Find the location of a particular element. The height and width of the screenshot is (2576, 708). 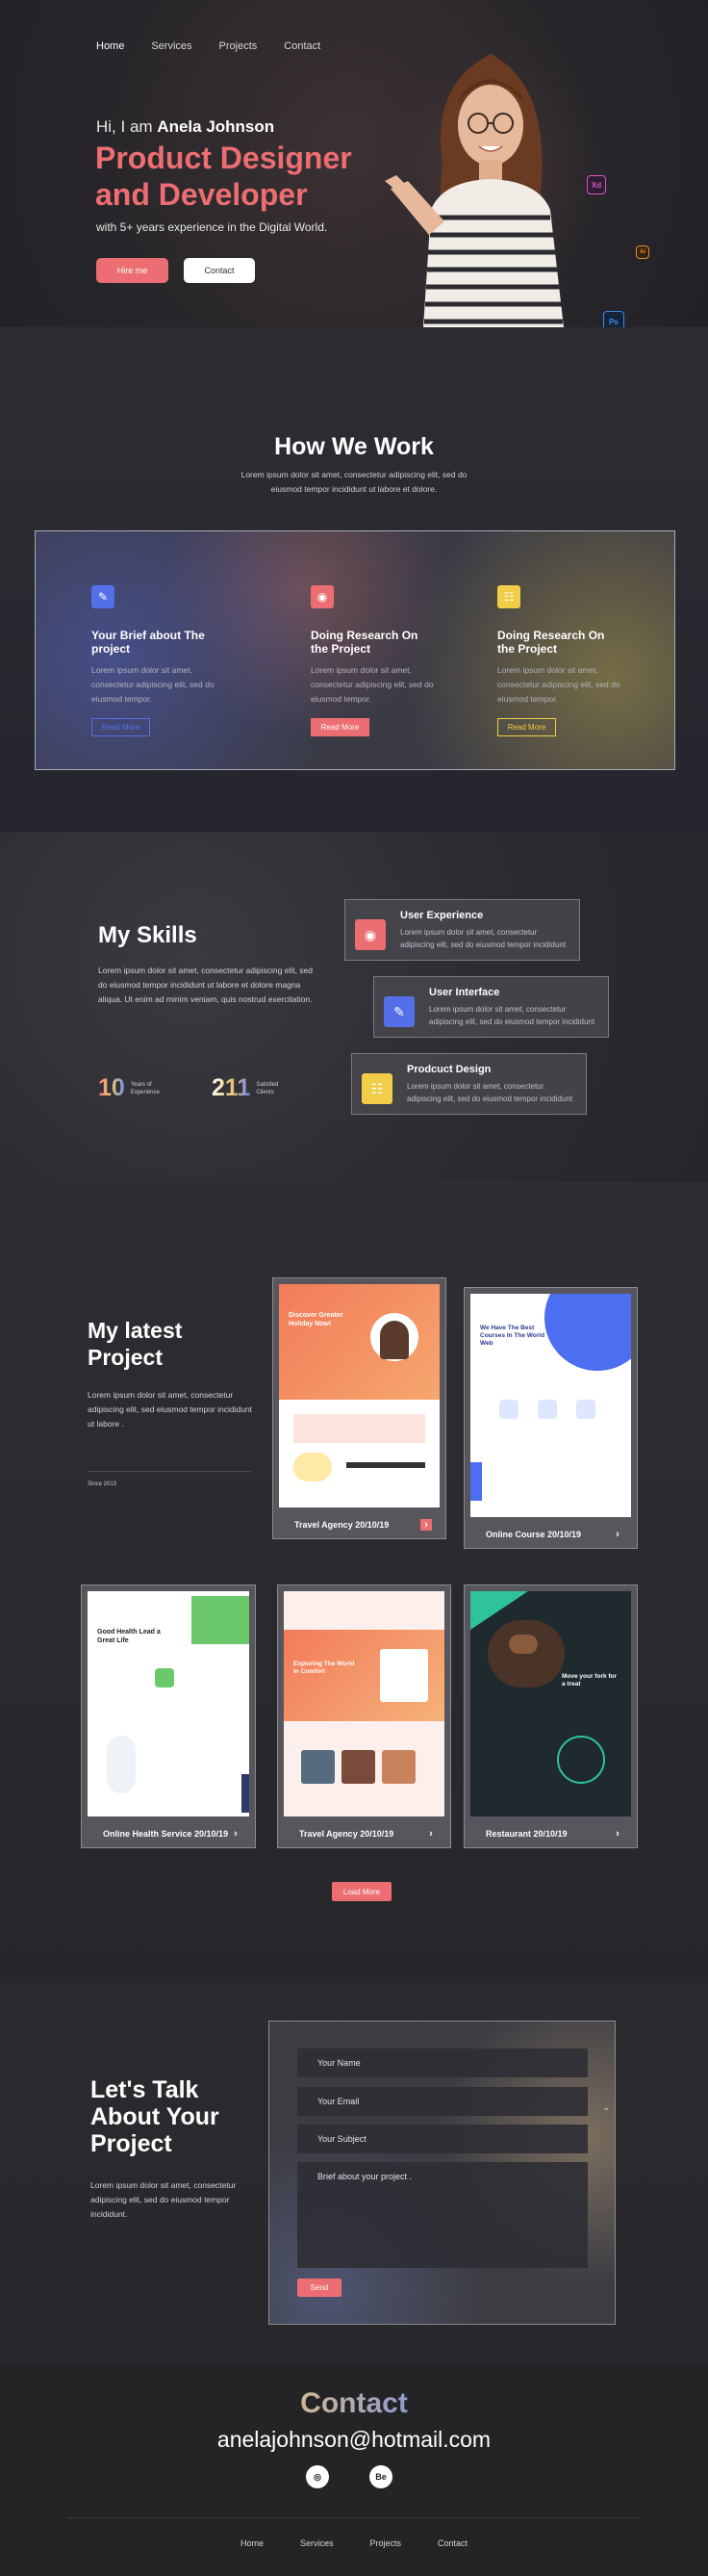

behance-icon: Be is located at coordinates (380, 2476).